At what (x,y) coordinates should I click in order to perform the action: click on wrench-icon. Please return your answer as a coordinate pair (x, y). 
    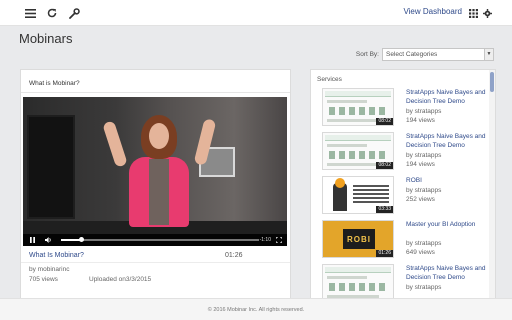
    Looking at the image, I should click on (74, 13).